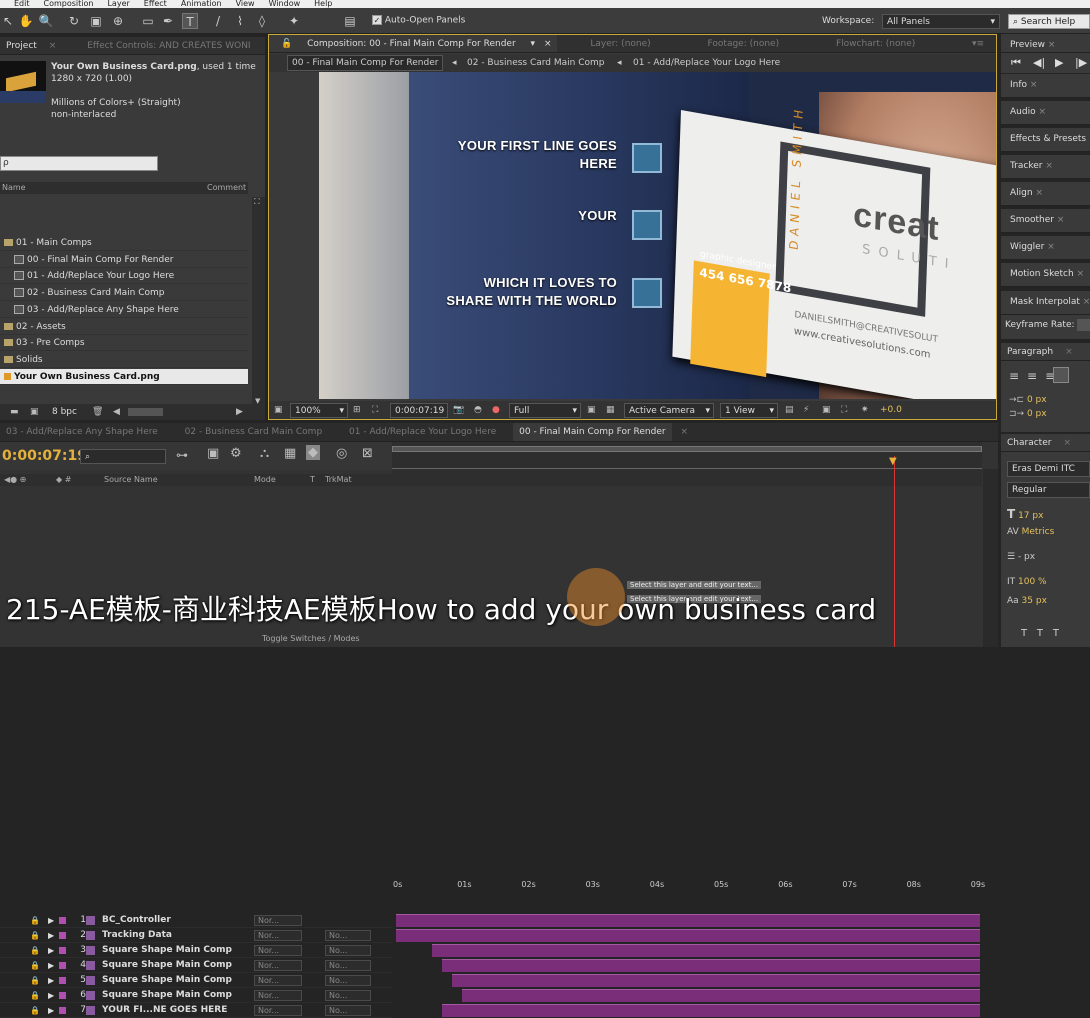 This screenshot has width=1090, height=1018. I want to click on bpc-label: 8 bpc, so click(64, 412).